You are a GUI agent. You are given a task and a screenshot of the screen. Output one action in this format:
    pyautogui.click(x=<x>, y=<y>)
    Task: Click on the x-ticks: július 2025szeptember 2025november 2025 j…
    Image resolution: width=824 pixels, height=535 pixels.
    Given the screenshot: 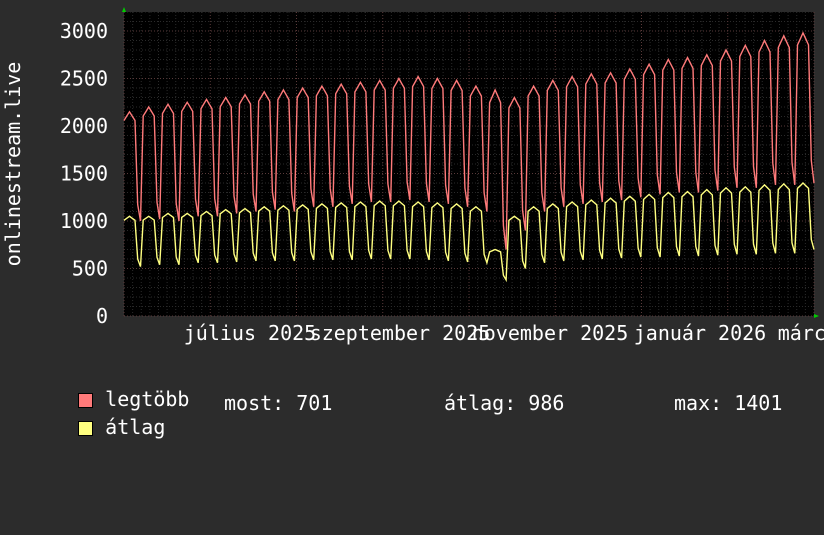 What is the action you would take?
    pyautogui.click(x=504, y=333)
    